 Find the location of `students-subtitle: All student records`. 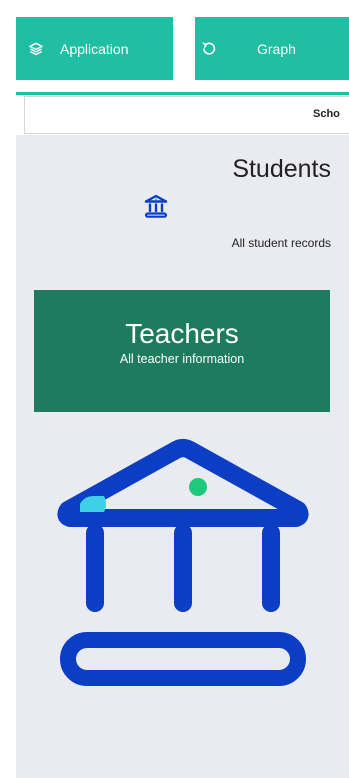

students-subtitle: All student records is located at coordinates (281, 243).